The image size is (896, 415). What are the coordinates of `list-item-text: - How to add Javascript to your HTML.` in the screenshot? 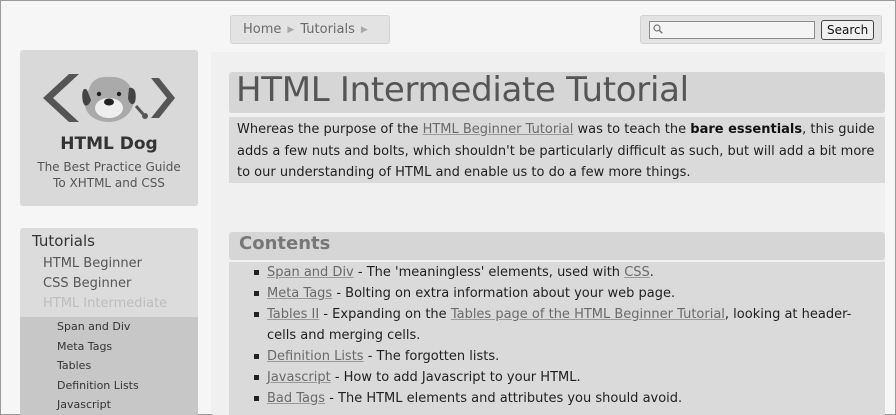 It's located at (455, 377).